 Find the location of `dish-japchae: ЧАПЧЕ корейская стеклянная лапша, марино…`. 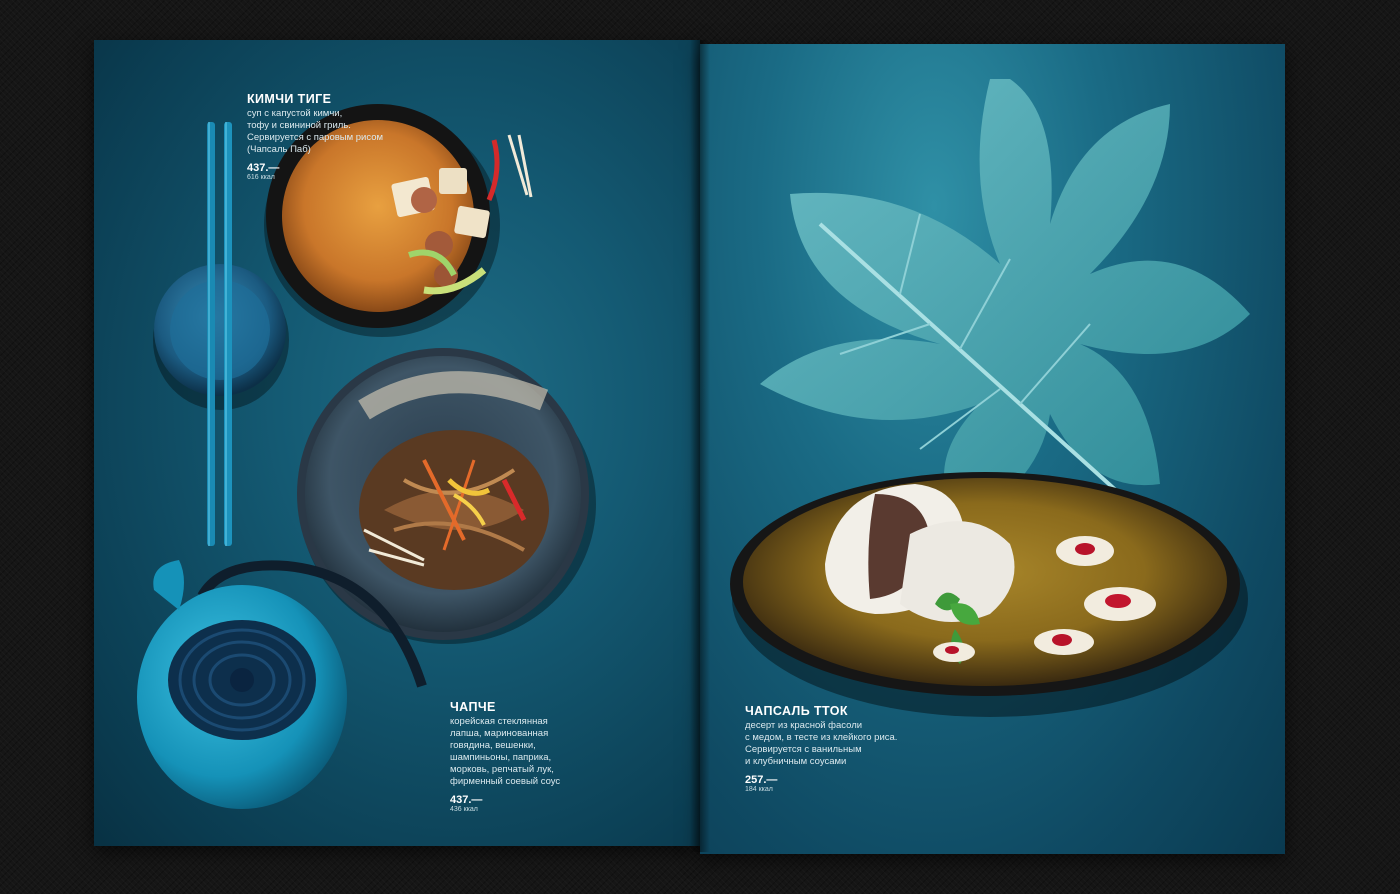

dish-japchae: ЧАПЧЕ корейская стеклянная лапша, марино… is located at coordinates (505, 756).